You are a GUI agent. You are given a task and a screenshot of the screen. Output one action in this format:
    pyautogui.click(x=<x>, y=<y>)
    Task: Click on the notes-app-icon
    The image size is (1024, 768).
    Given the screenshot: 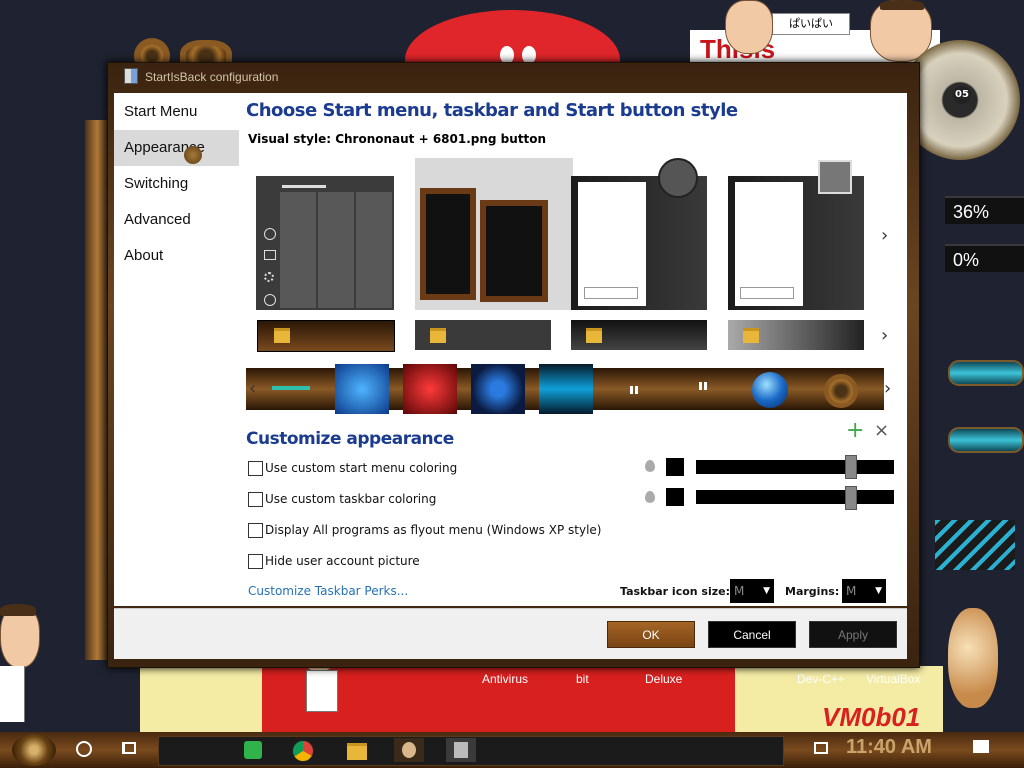 What is the action you would take?
    pyautogui.click(x=253, y=750)
    